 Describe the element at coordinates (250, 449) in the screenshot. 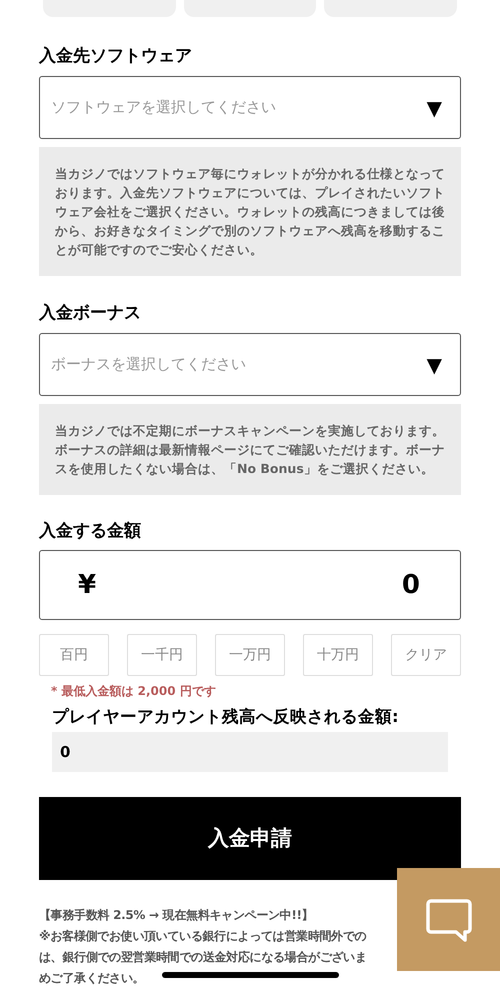

I see `info-box: 当カジノでは不定期にボーナスキャンペーンを実施しております。ボーナスの詳細は最新情報ページにてご確認いただけます。ボーナスを使用したくない場合は、「No Bonus」をご選択ください。` at that location.